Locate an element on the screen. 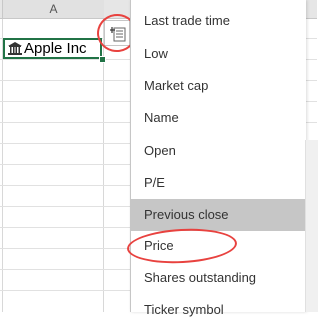 Image resolution: width=320 pixels, height=326 pixels. menu-item-open: Open is located at coordinates (218, 151).